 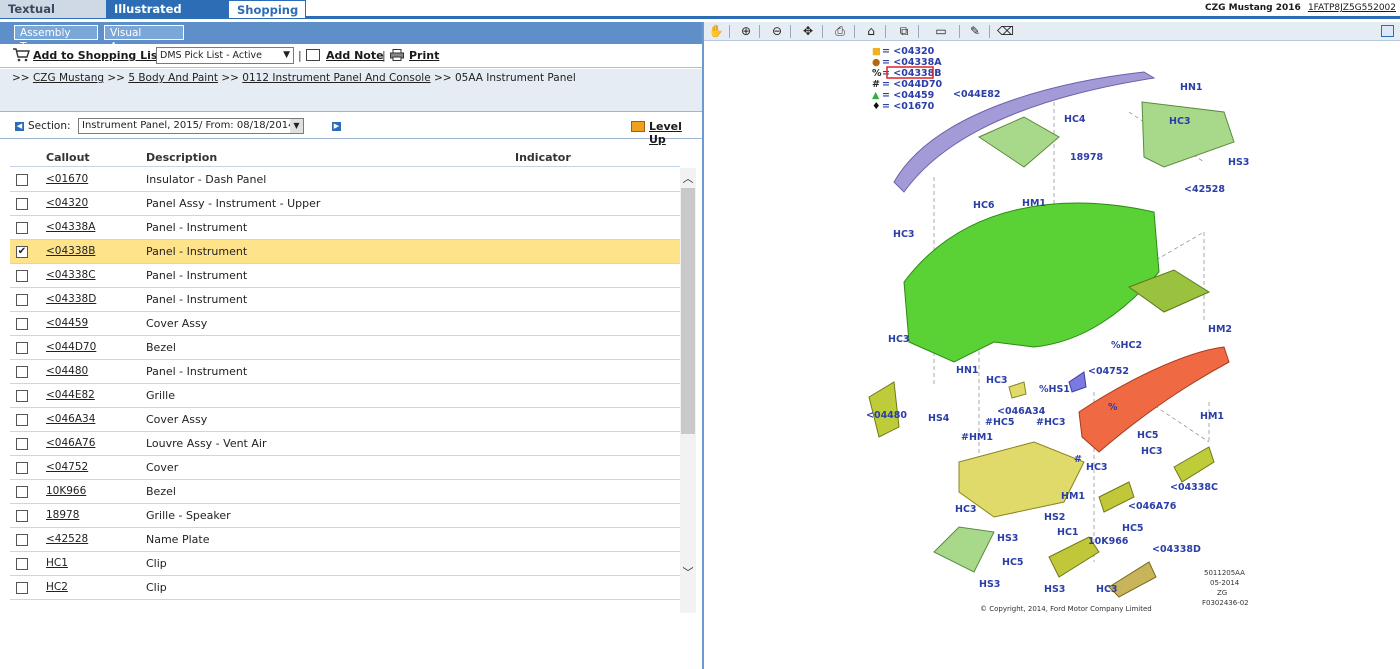 What do you see at coordinates (57, 587) in the screenshot?
I see `callout-link: HC2` at bounding box center [57, 587].